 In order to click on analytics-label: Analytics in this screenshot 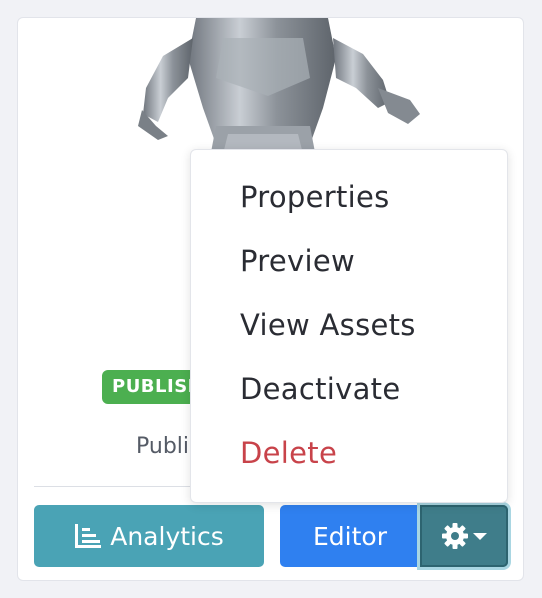, I will do `click(167, 536)`.